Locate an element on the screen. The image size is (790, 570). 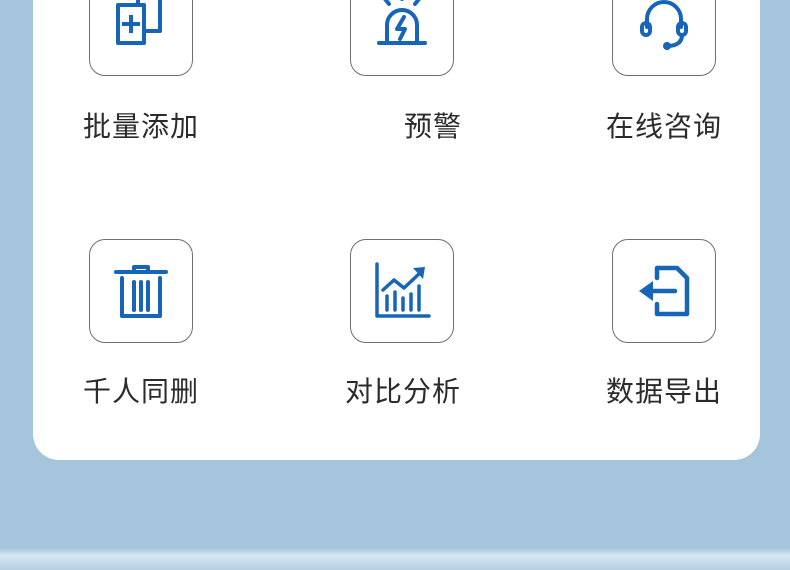
export-icon is located at coordinates (664, 291).